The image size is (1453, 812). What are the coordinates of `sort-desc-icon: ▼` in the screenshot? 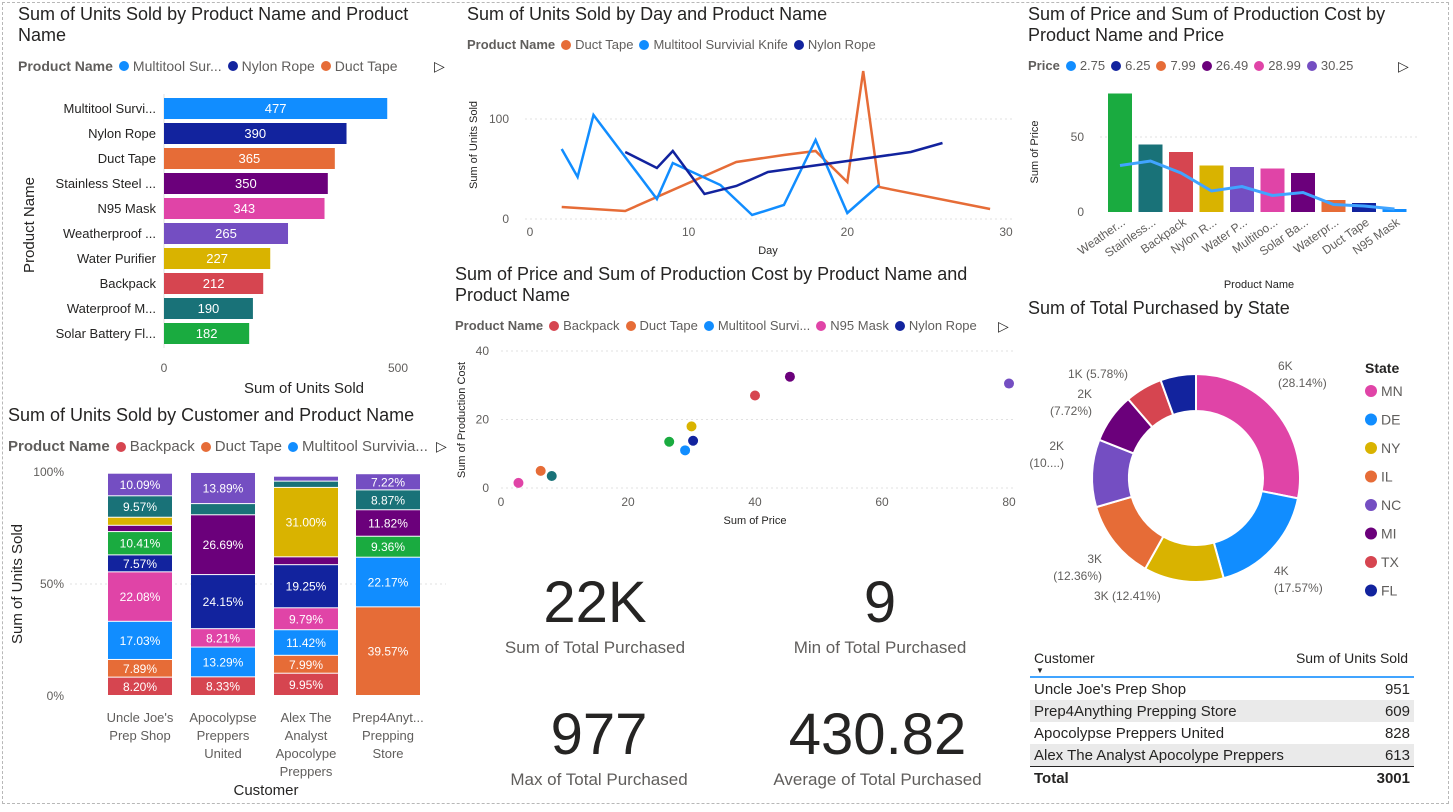 It's located at (1040, 670).